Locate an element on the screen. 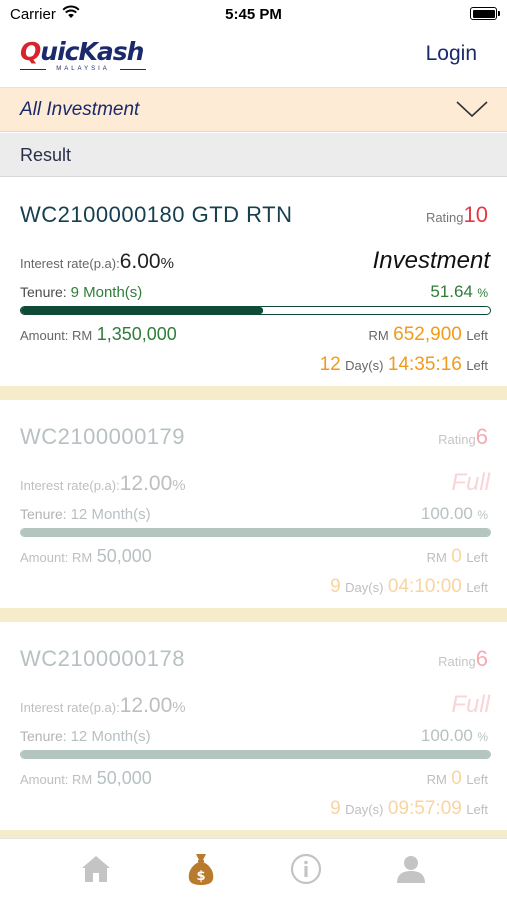  investment-code: WC2100000178 is located at coordinates (103, 658).